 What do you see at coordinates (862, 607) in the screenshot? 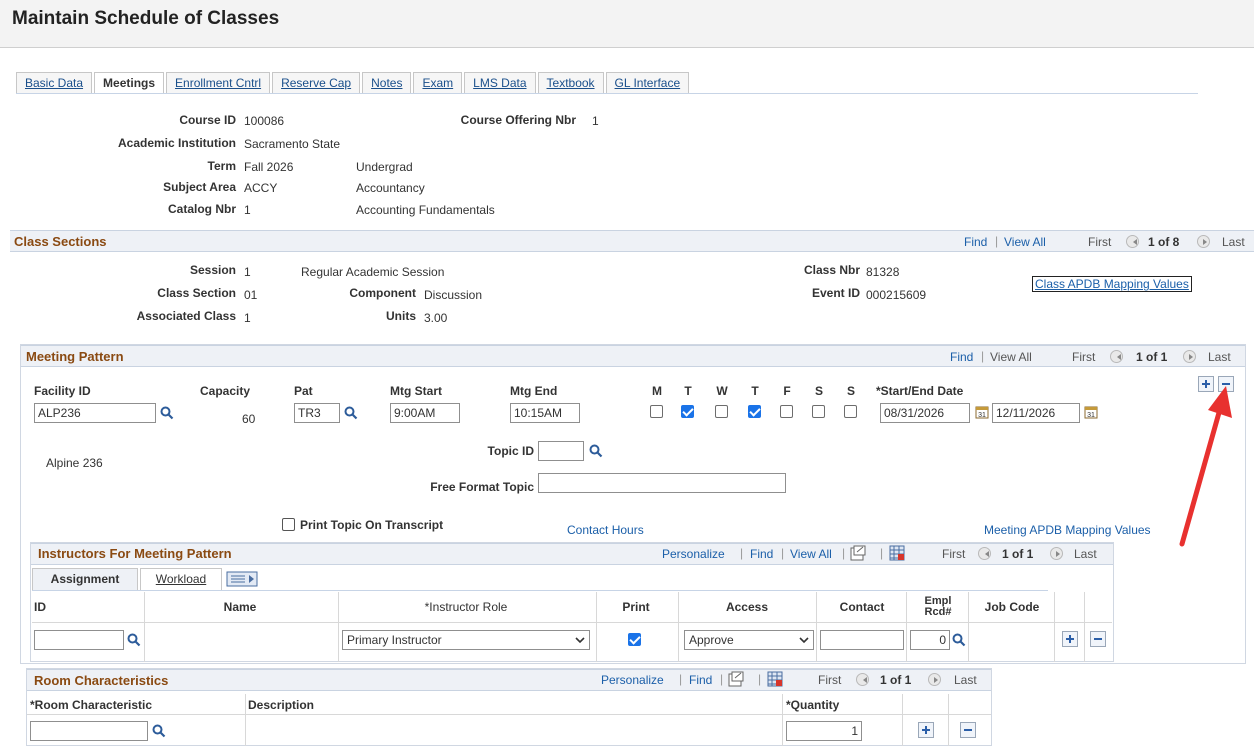
I see `col-contact: Contact` at bounding box center [862, 607].